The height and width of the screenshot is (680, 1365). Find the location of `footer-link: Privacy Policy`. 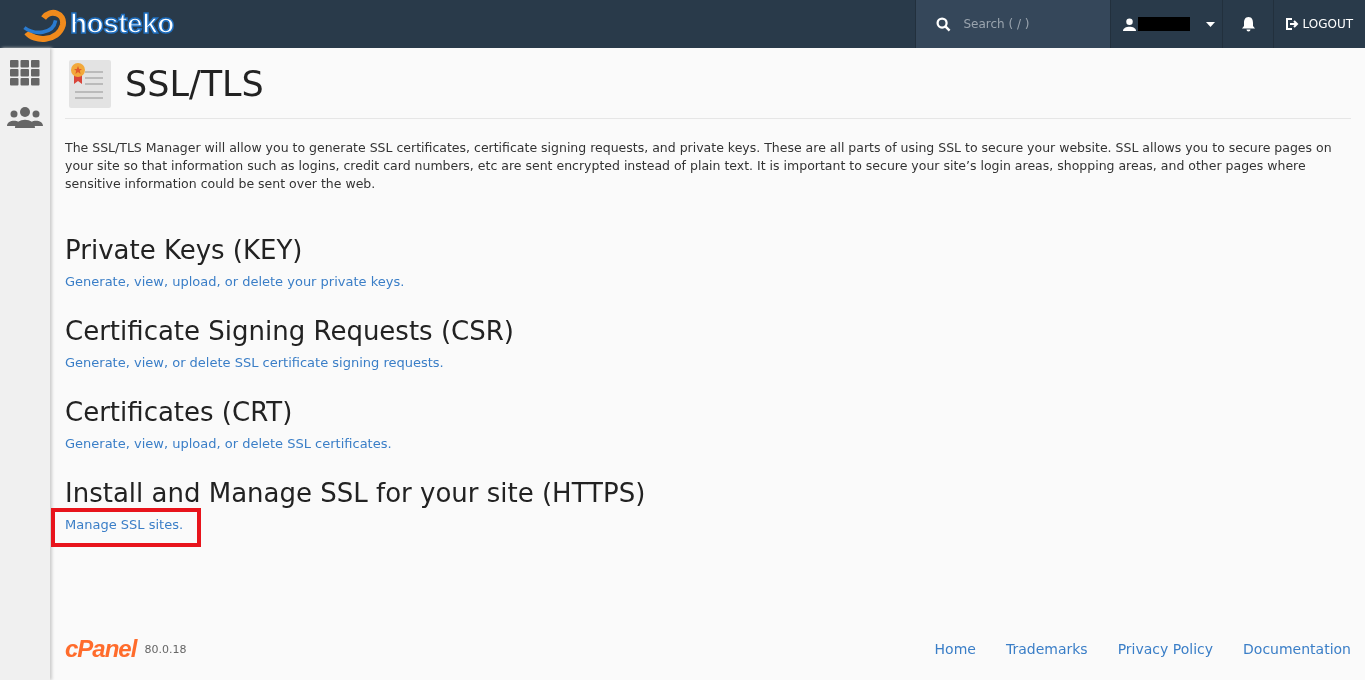

footer-link: Privacy Policy is located at coordinates (1165, 649).